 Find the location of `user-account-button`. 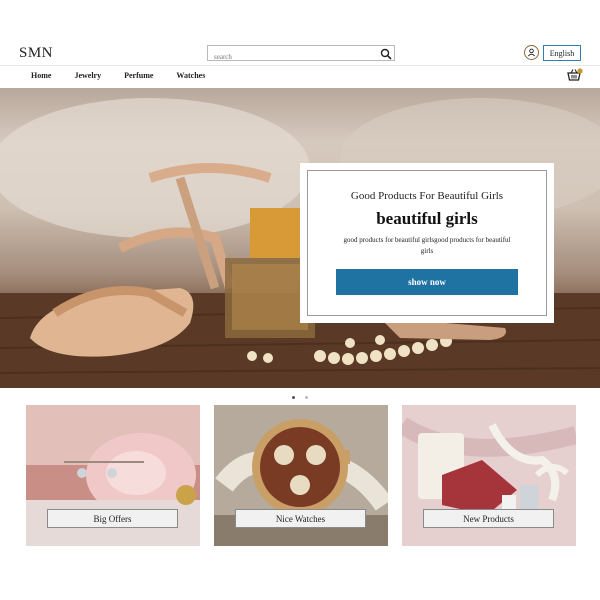

user-account-button is located at coordinates (531, 52).